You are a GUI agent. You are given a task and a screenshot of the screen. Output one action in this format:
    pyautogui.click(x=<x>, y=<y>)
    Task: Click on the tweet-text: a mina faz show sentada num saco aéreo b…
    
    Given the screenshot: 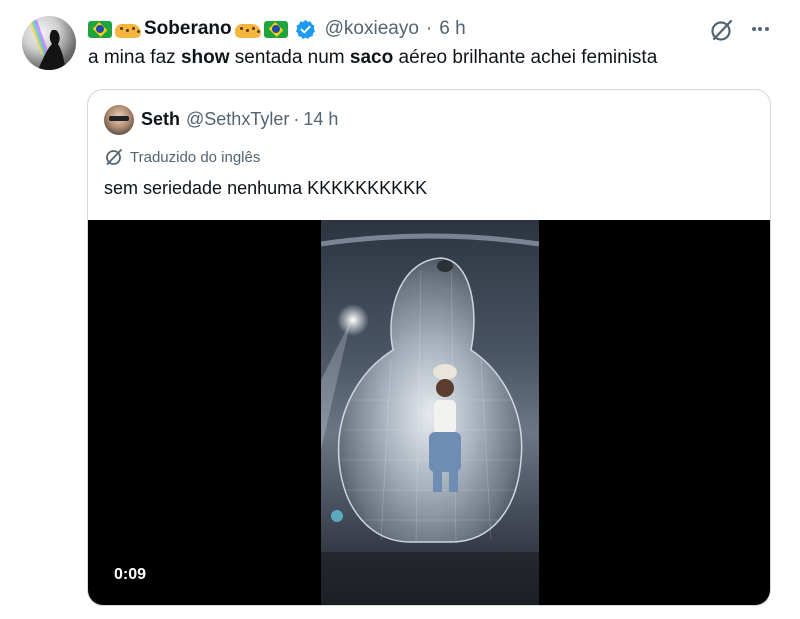 What is the action you would take?
    pyautogui.click(x=372, y=58)
    